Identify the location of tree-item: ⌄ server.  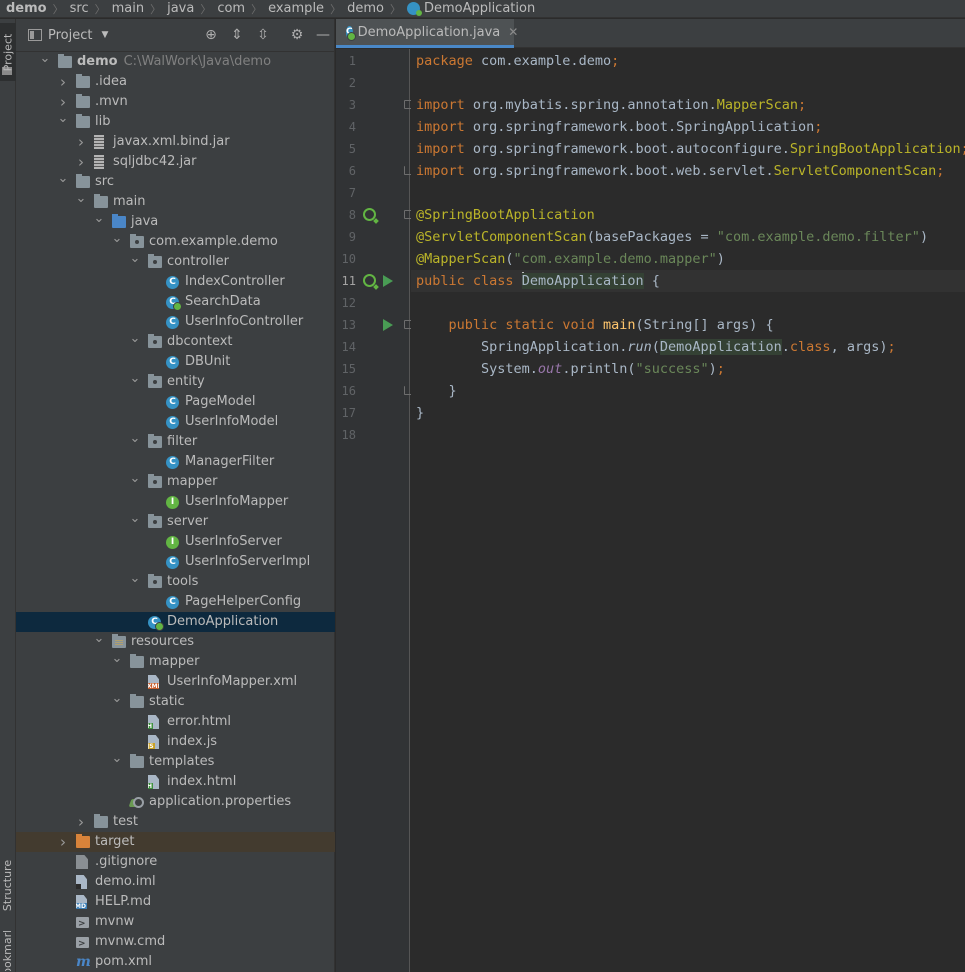
(175, 520).